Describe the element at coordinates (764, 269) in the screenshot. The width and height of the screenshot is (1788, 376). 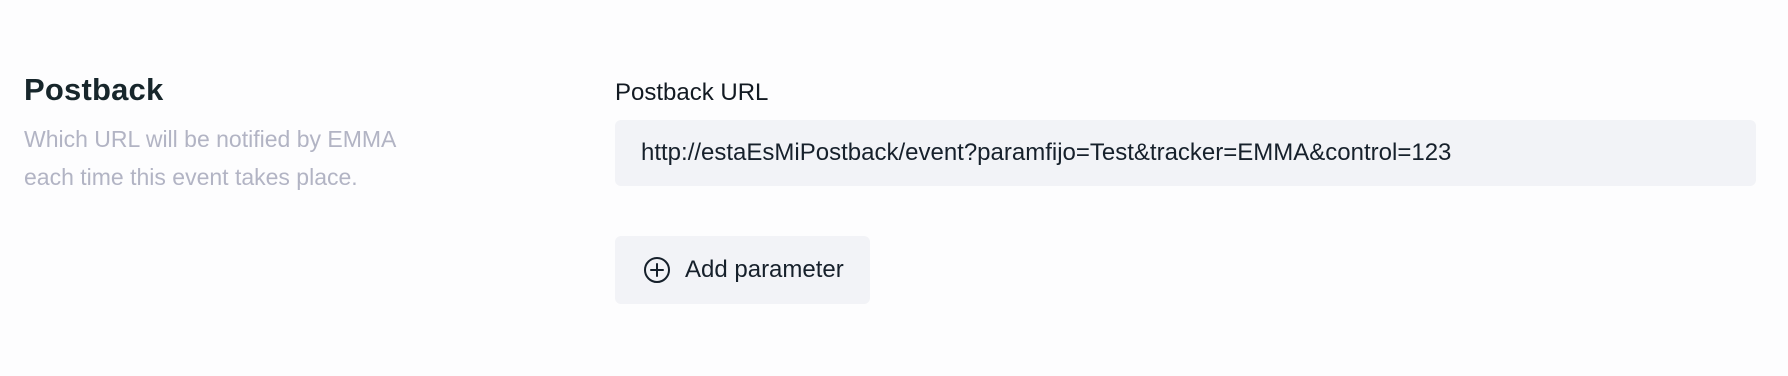
I see `add-parameter-label: Add parameter` at that location.